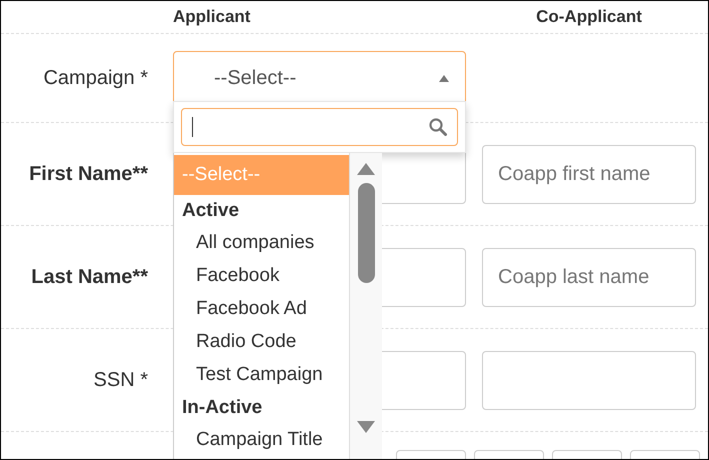 This screenshot has width=709, height=460. What do you see at coordinates (211, 16) in the screenshot?
I see `column-header: Applicant` at bounding box center [211, 16].